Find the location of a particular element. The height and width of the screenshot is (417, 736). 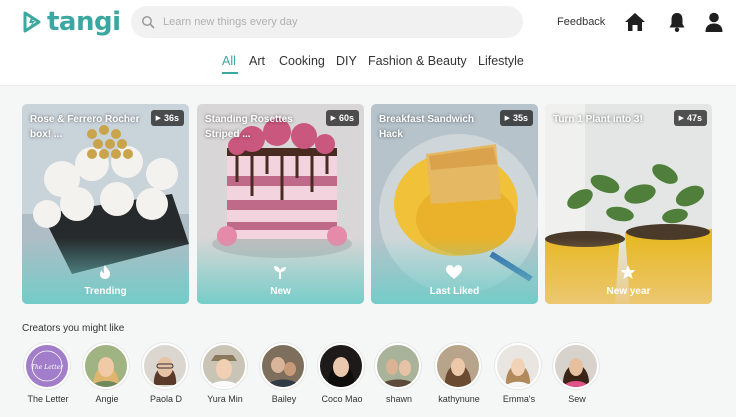

star-icon is located at coordinates (628, 272).